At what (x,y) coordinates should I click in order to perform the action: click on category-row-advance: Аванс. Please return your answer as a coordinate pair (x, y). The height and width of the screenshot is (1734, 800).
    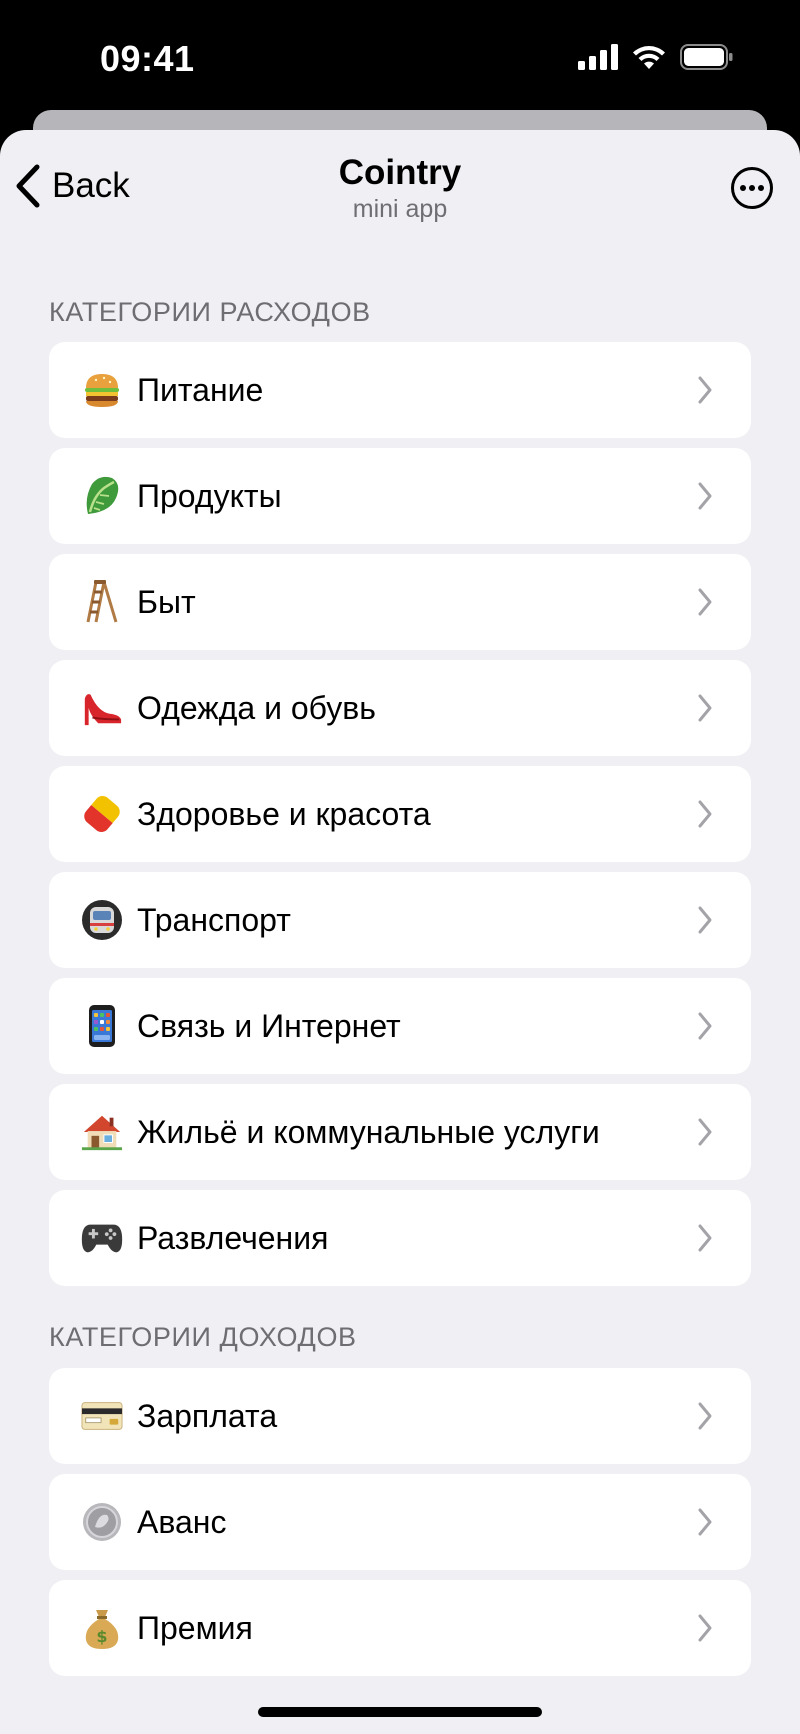
    Looking at the image, I should click on (400, 1522).